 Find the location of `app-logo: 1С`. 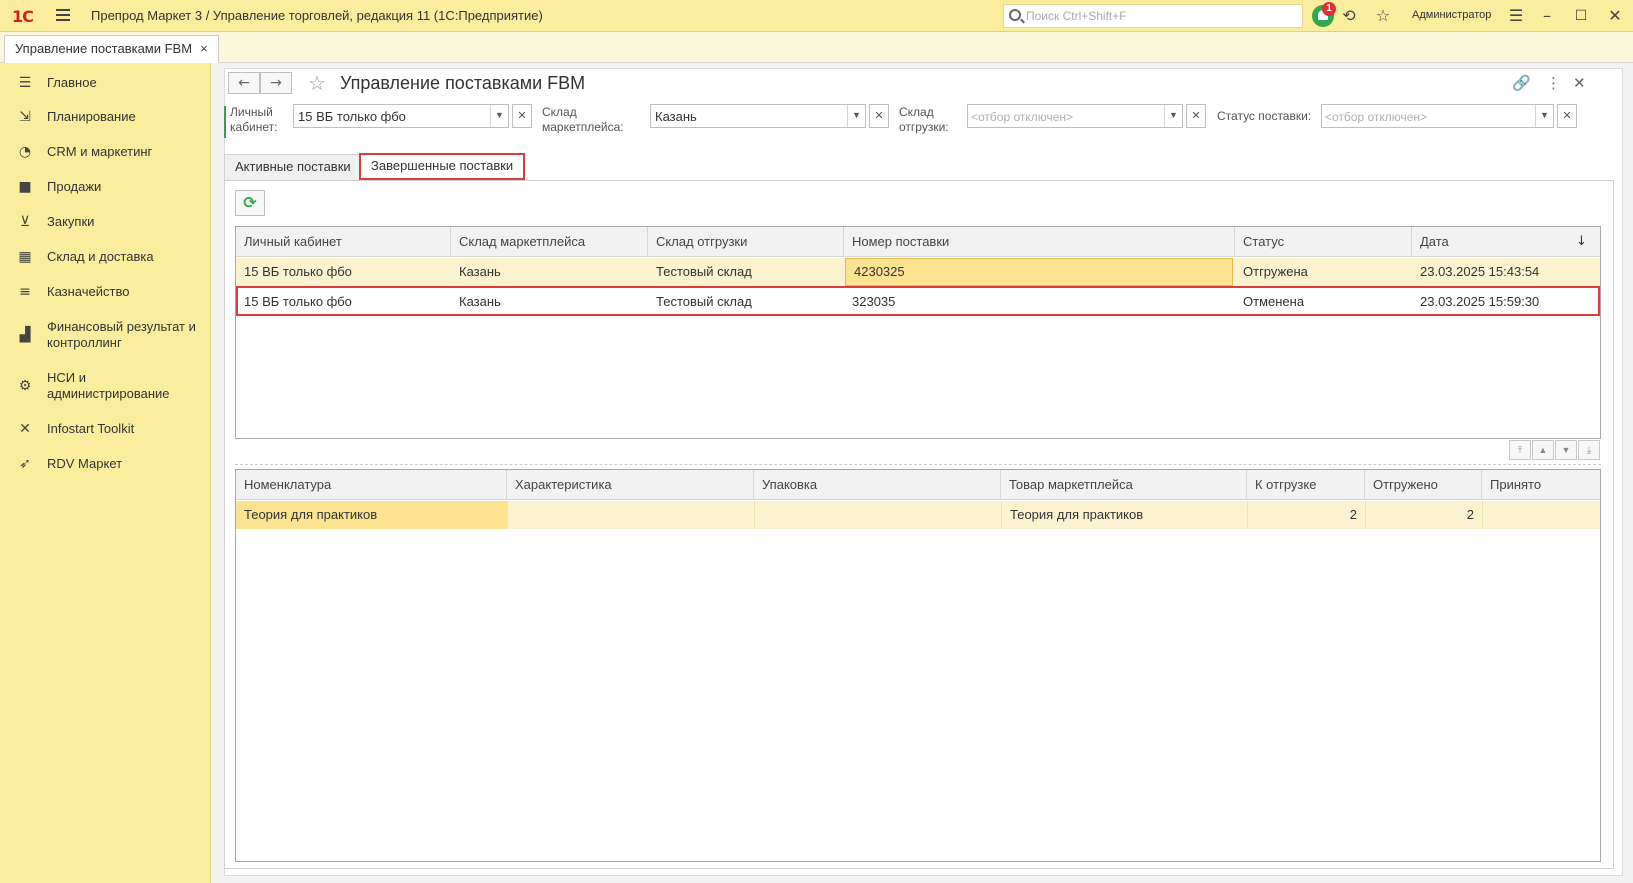

app-logo: 1С is located at coordinates (23, 16).